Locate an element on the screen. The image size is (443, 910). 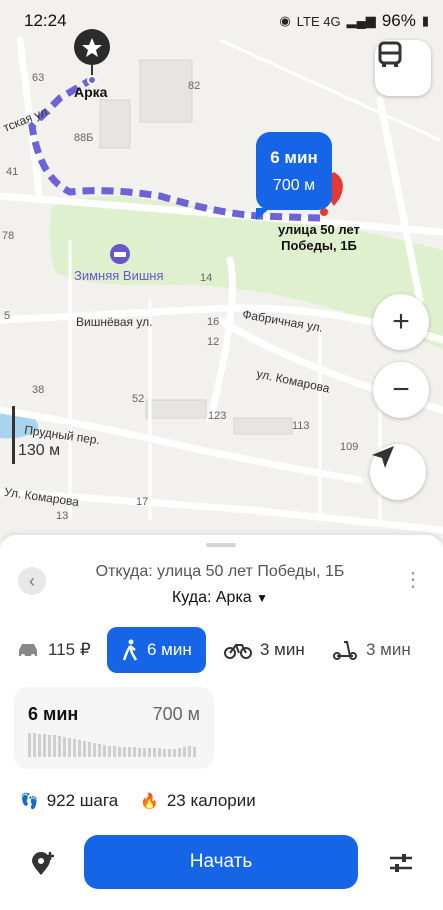
walk-icon is located at coordinates (130, 650).